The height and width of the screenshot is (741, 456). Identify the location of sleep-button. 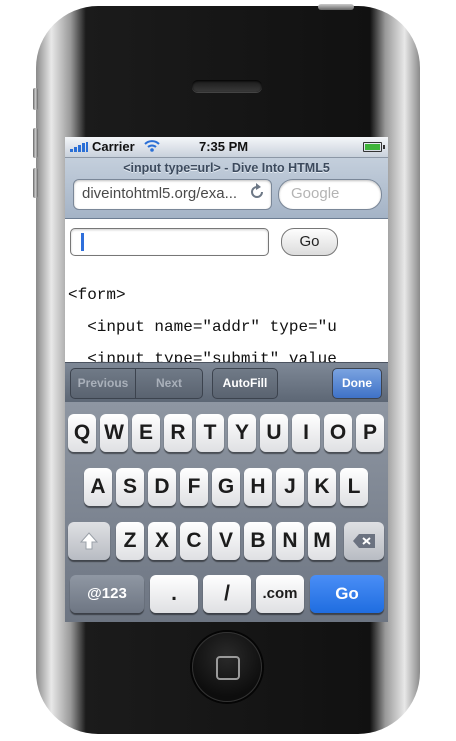
(336, 7).